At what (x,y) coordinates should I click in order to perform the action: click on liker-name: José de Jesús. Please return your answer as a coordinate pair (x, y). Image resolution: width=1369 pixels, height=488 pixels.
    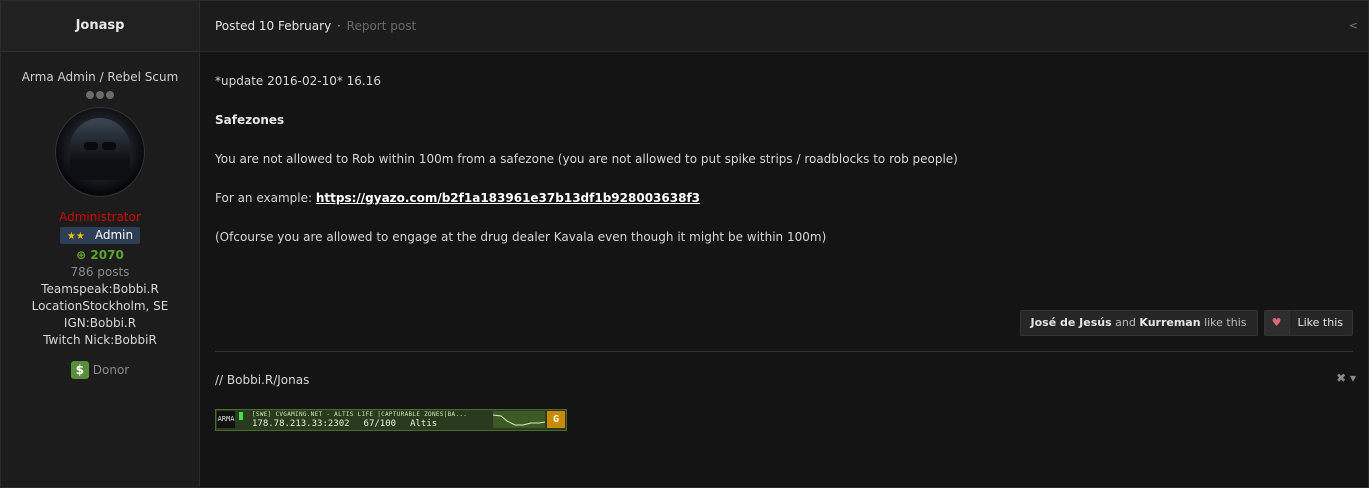
    Looking at the image, I should click on (1071, 322).